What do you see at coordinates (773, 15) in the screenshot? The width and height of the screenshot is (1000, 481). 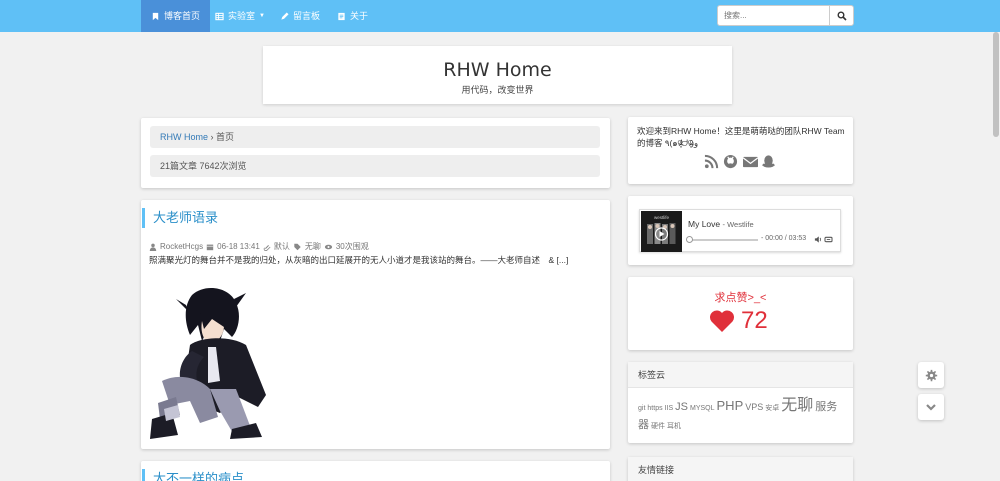 I see `search-input` at bounding box center [773, 15].